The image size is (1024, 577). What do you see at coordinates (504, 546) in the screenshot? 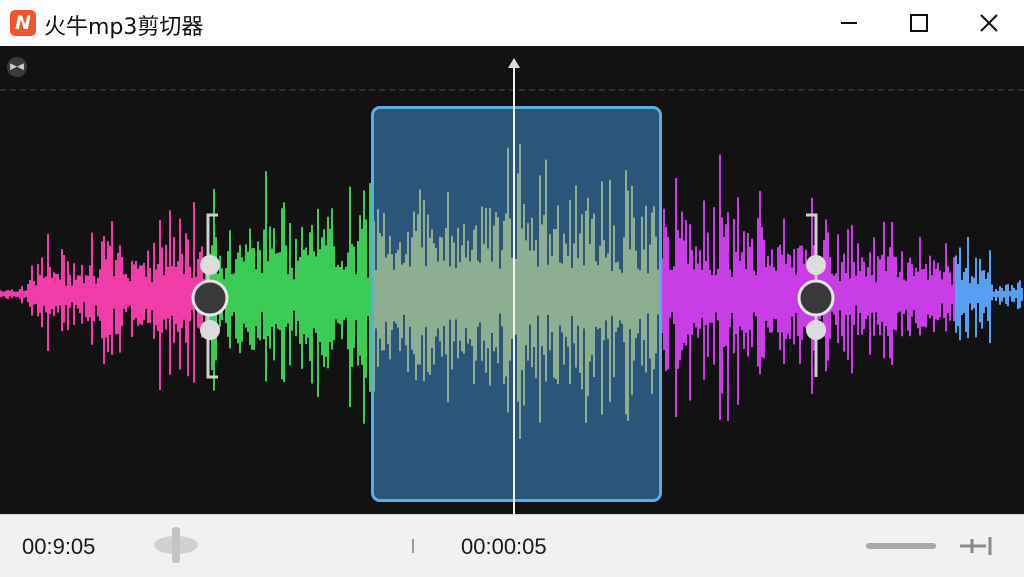
I see `current-time-label: 00:00:05` at bounding box center [504, 546].